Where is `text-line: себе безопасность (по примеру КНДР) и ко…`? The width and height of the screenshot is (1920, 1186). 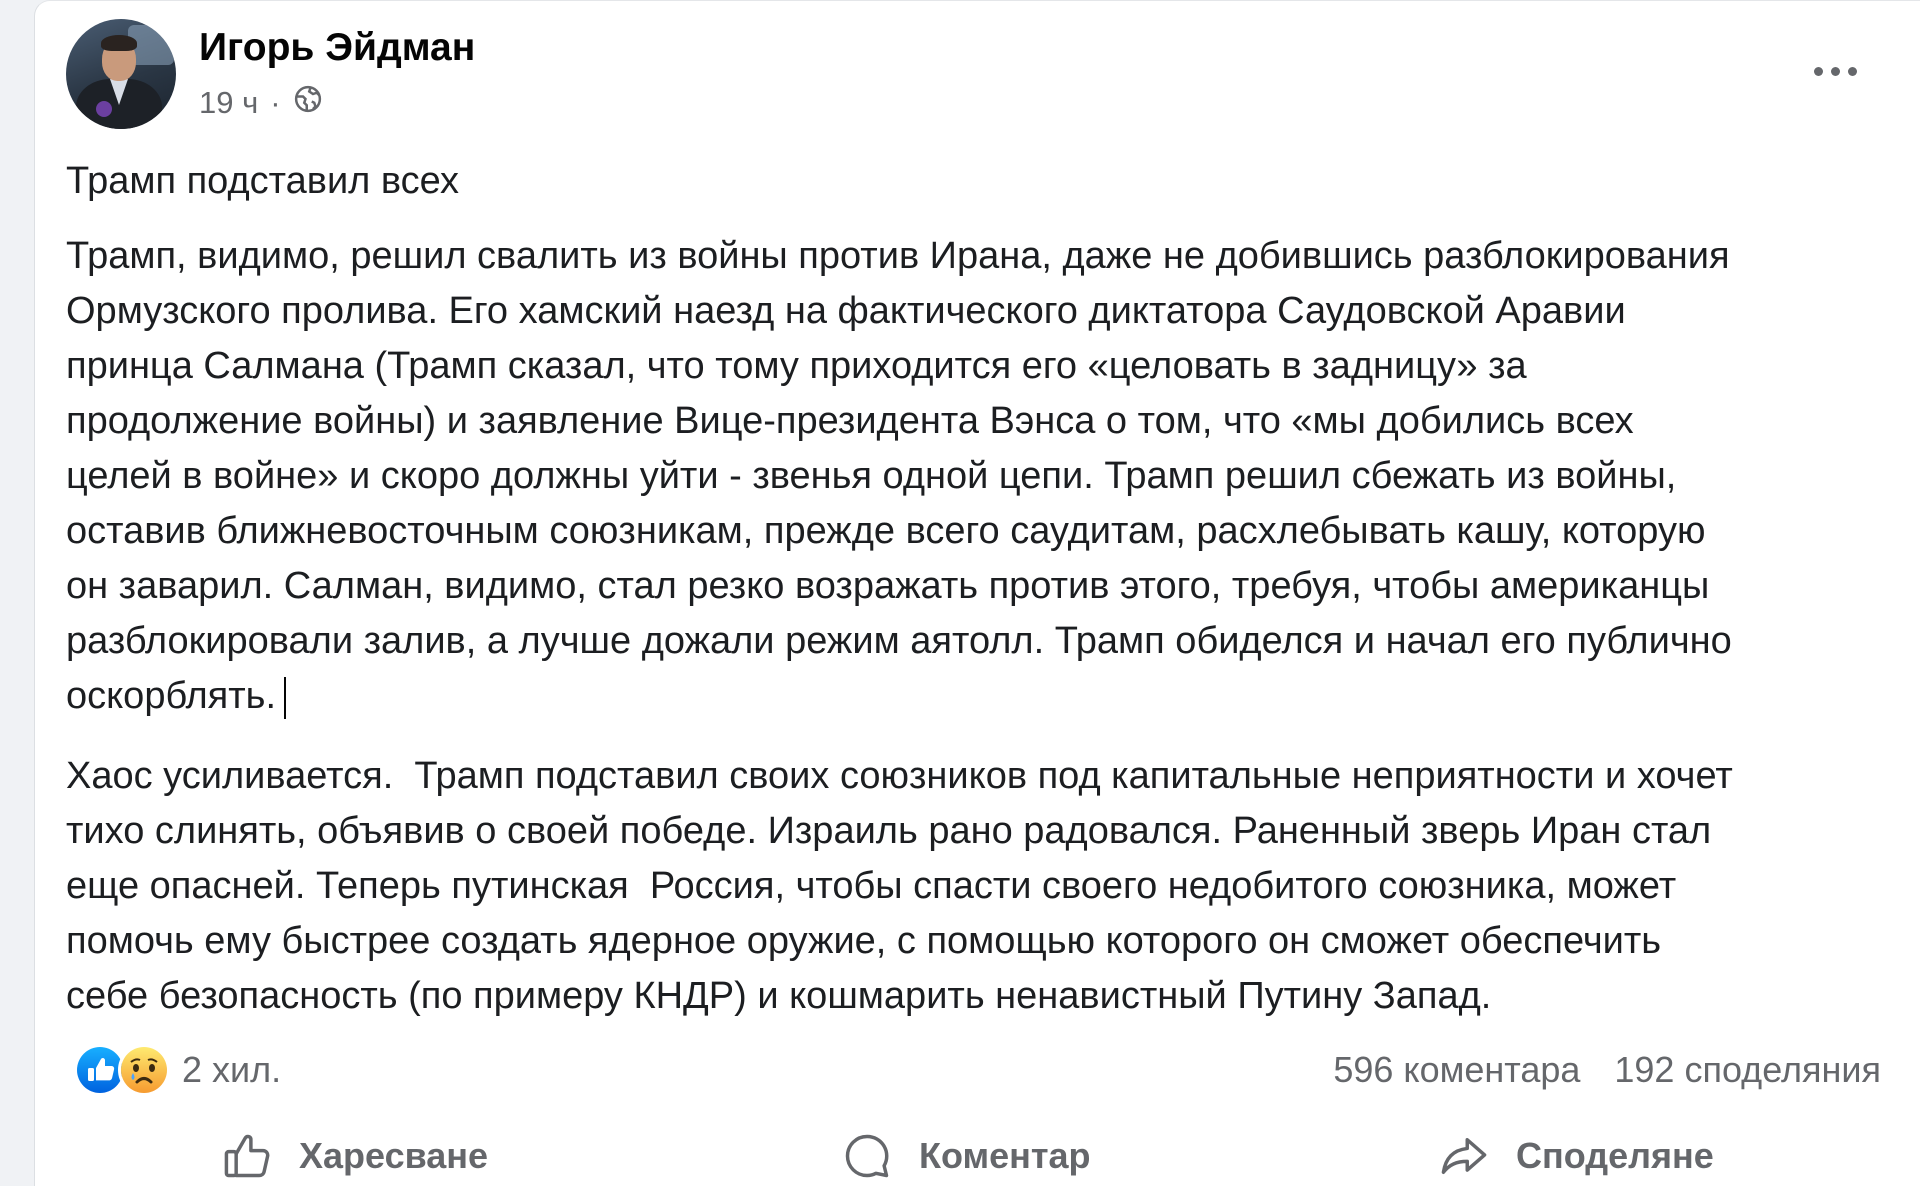 text-line: себе безопасность (по примеру КНДР) и ко… is located at coordinates (779, 996).